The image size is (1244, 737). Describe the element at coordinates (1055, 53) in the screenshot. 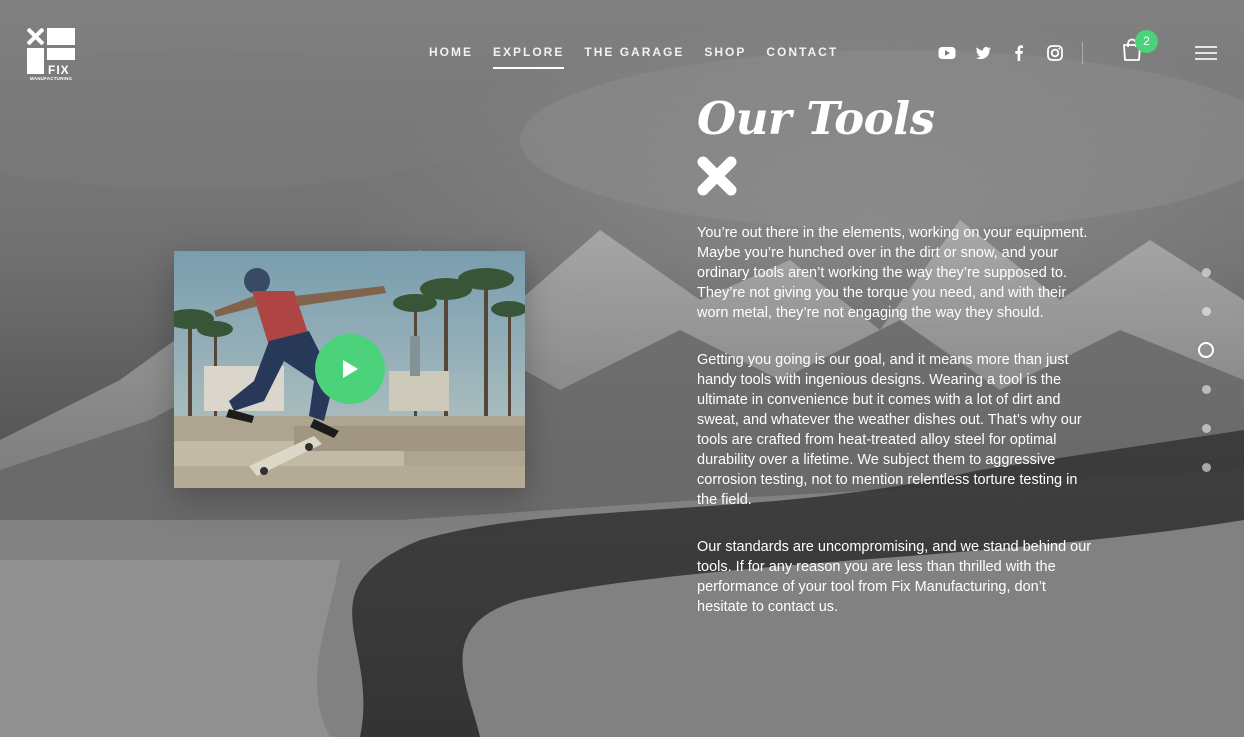

I see `instagram-icon` at that location.